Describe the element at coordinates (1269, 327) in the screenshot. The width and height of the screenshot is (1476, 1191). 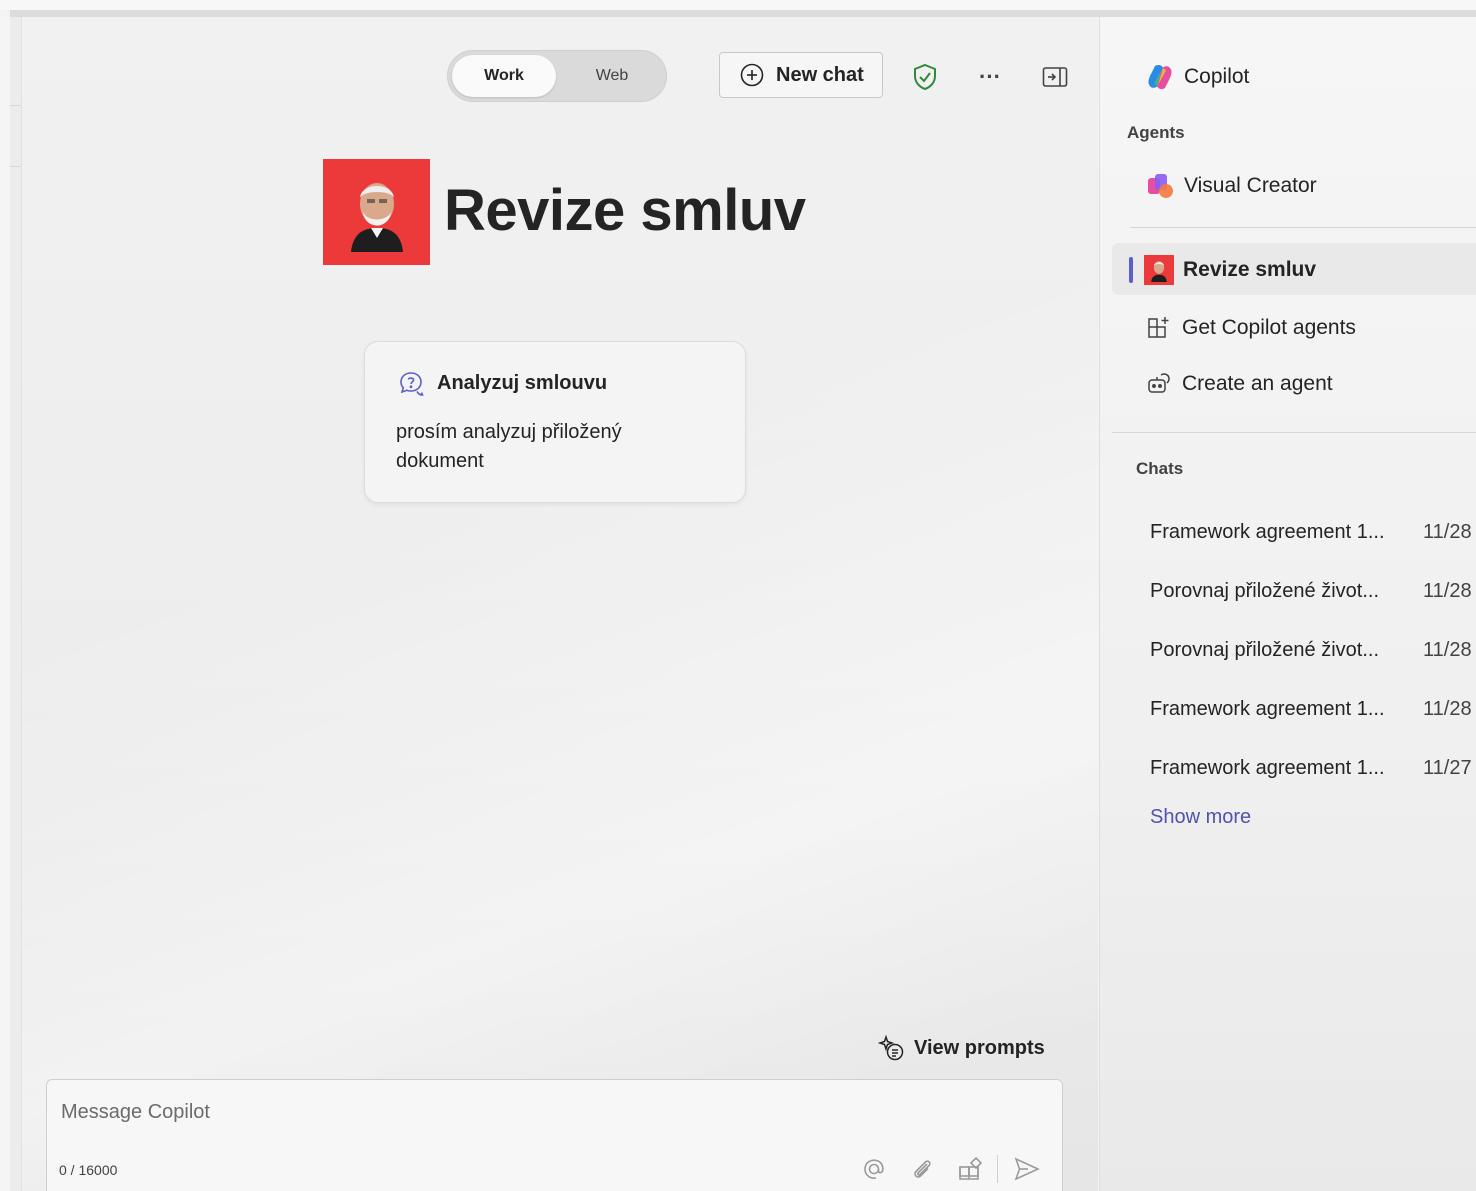
I see `sidebar-item-label: Get Copilot agents` at that location.